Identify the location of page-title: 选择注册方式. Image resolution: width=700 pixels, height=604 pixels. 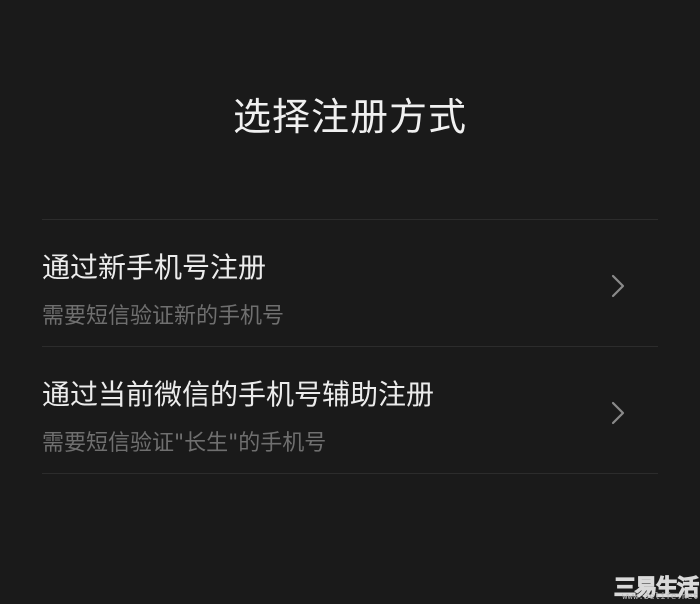
(349, 117).